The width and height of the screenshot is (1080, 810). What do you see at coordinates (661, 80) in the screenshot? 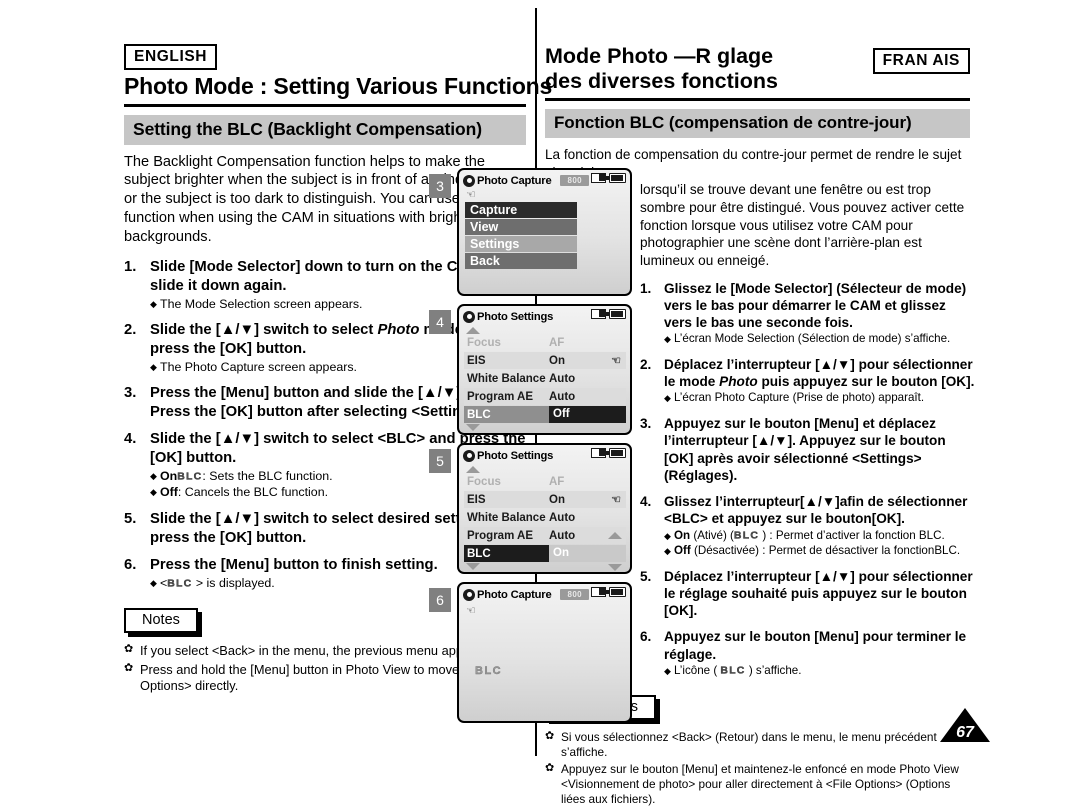
I see `chapter-title-french-line2: des diverses fonctions` at bounding box center [661, 80].